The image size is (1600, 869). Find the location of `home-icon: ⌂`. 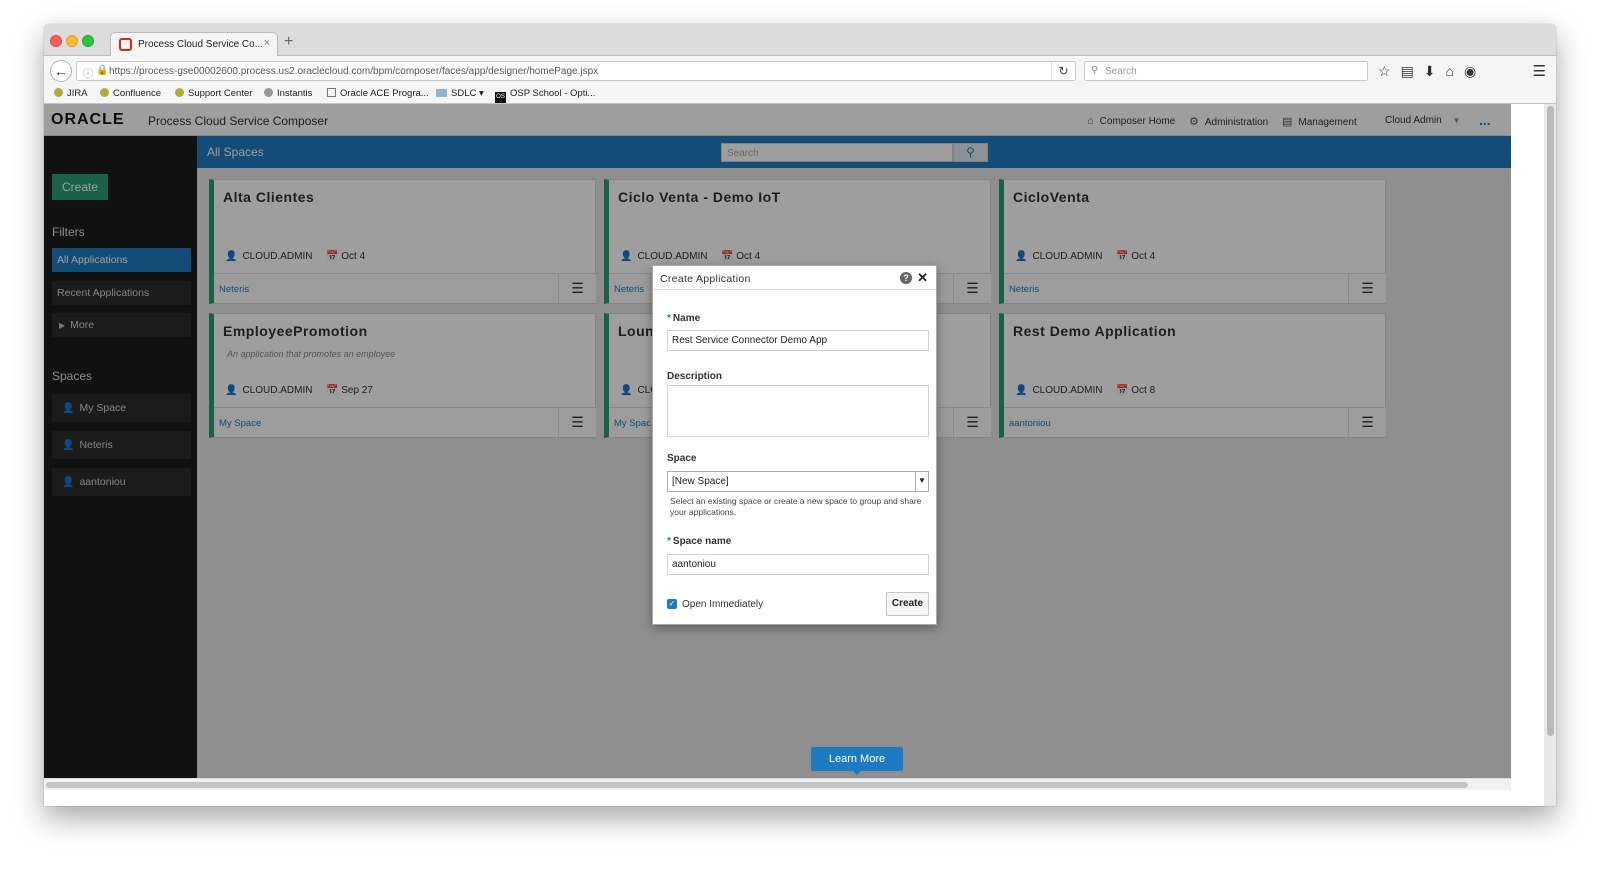

home-icon: ⌂ is located at coordinates (1455, 71).